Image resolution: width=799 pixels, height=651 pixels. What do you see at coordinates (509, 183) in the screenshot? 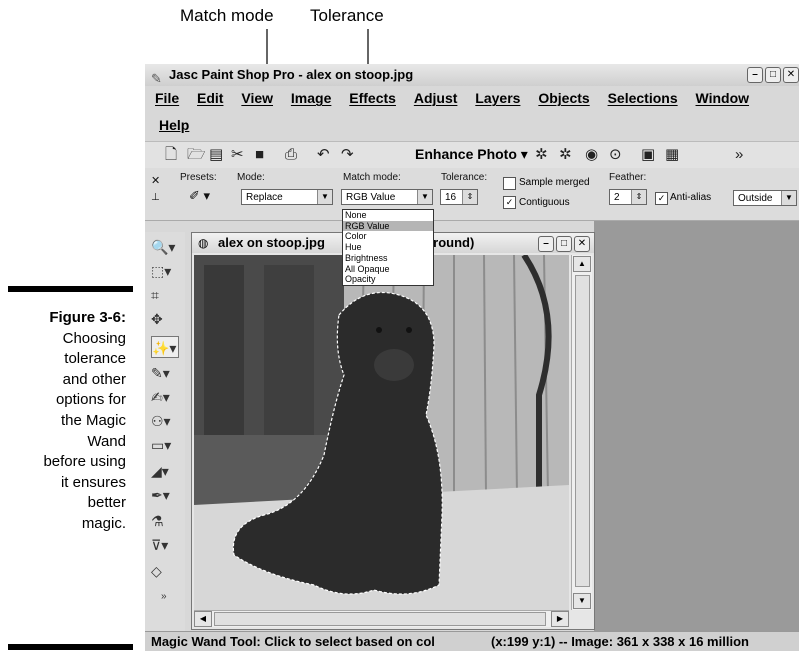
I see `sample-merged-checkbox` at bounding box center [509, 183].